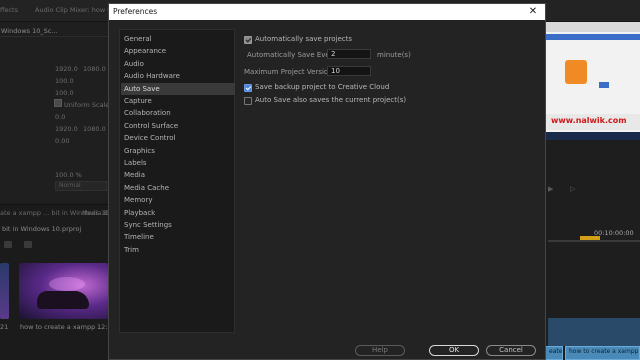  Describe the element at coordinates (96, 213) in the screenshot. I see `media-browser-tab: Media Br` at that location.